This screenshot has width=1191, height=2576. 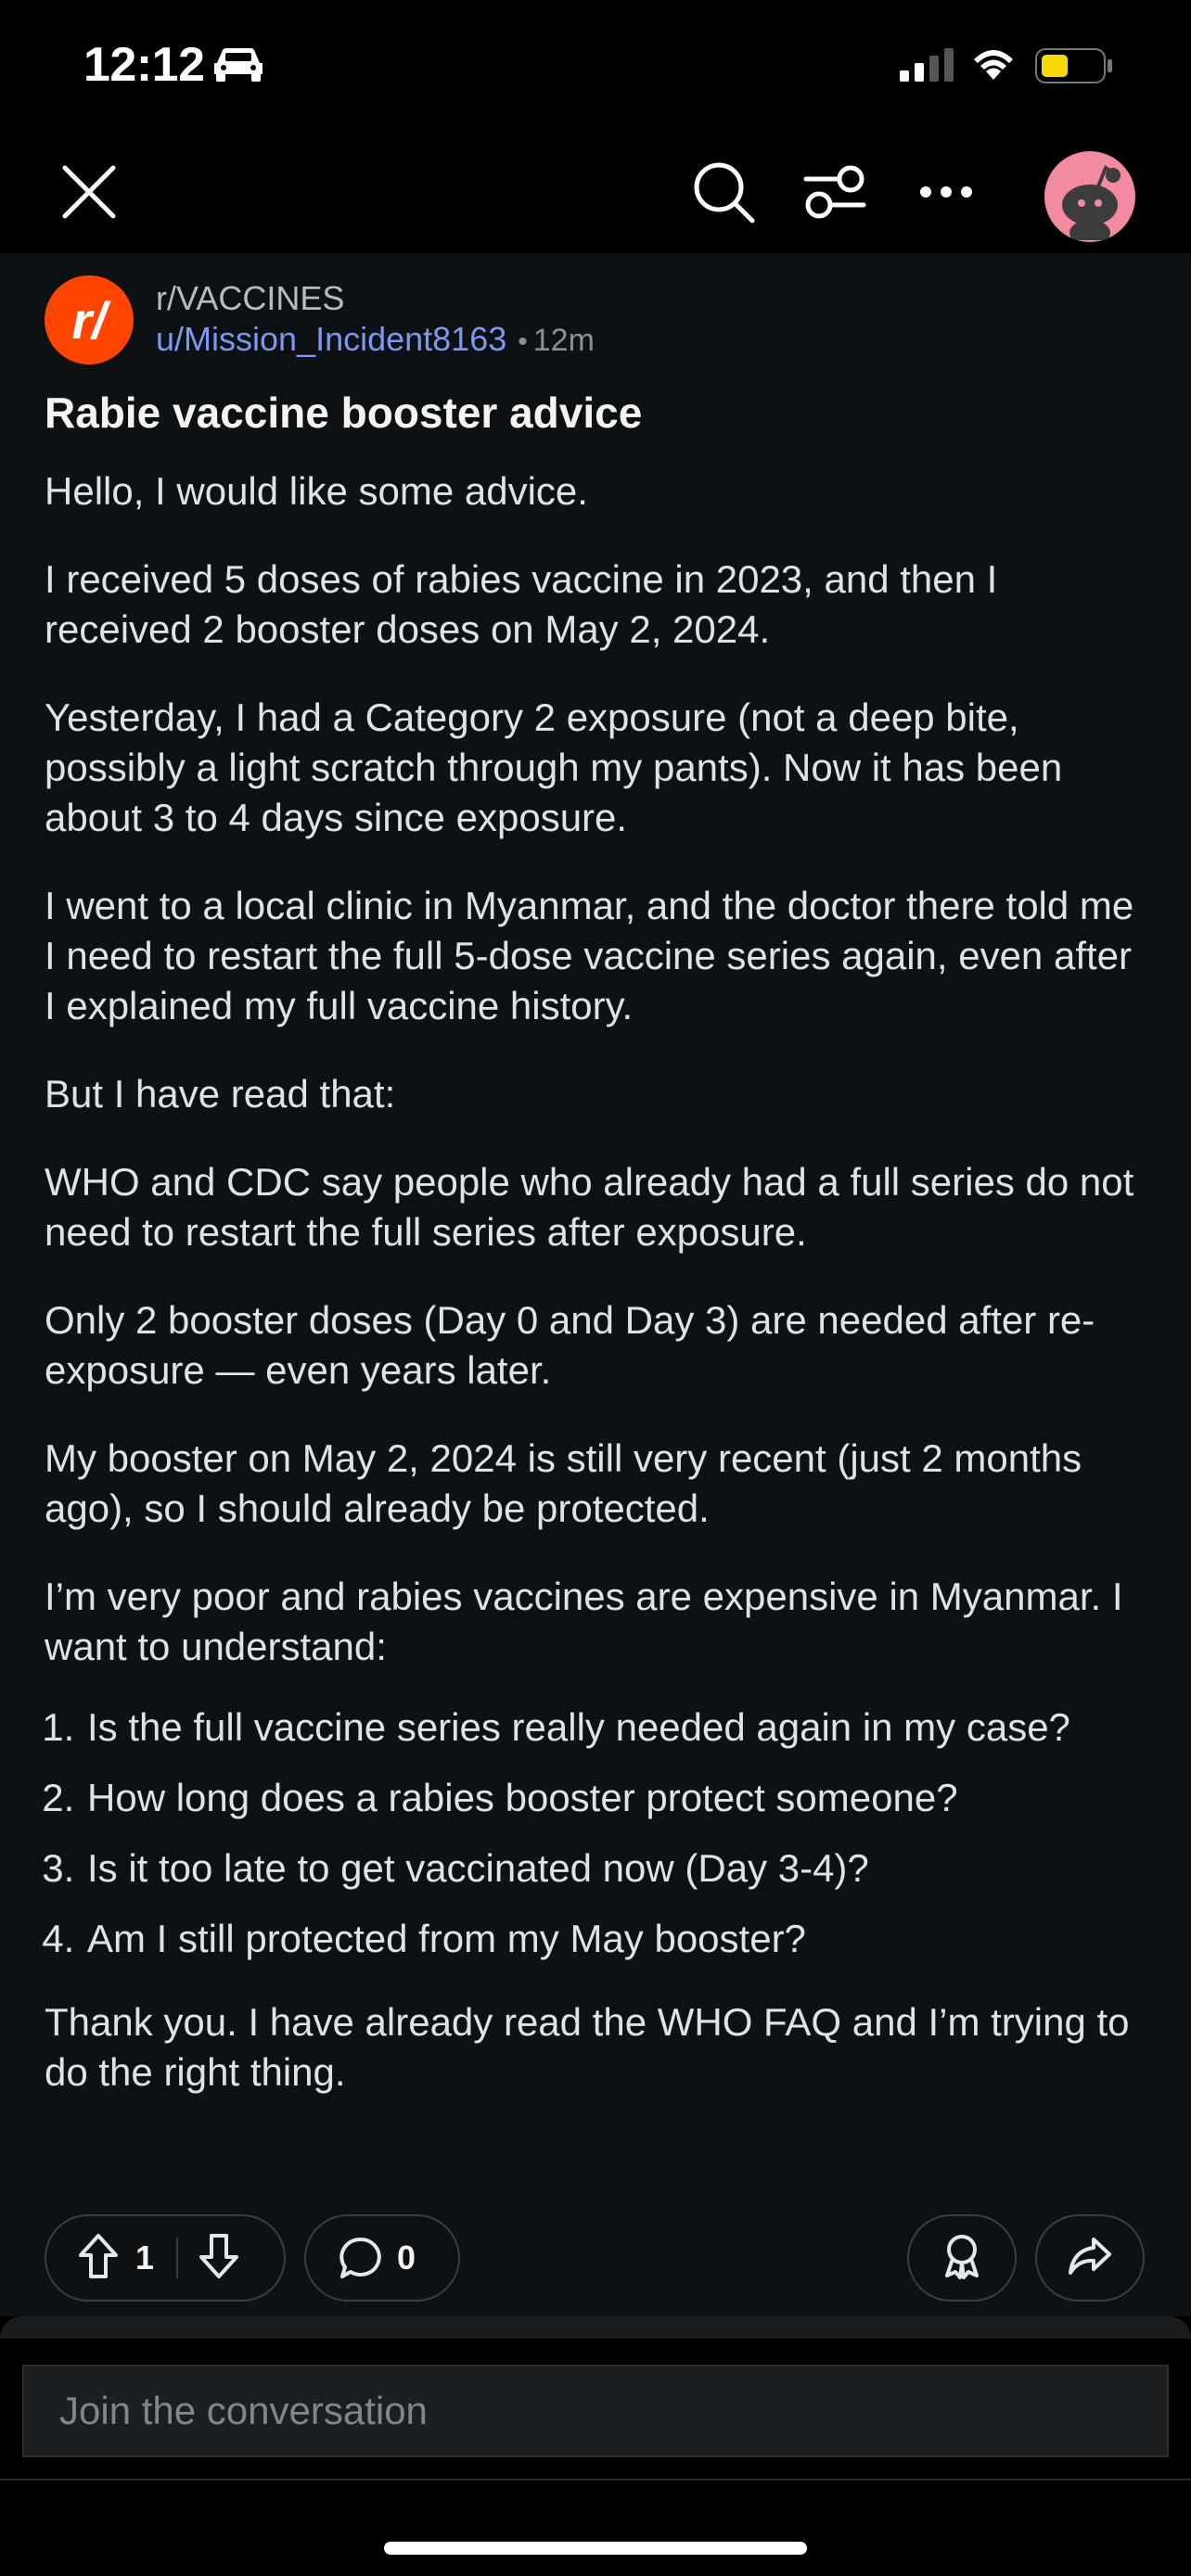 What do you see at coordinates (331, 339) in the screenshot?
I see `post-author: u/Mission_Incident8163` at bounding box center [331, 339].